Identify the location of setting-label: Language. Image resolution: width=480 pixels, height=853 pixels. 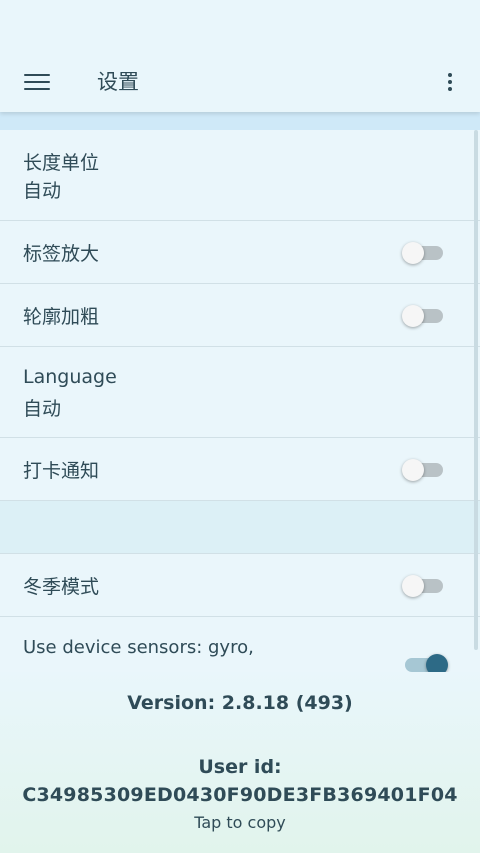
(70, 377).